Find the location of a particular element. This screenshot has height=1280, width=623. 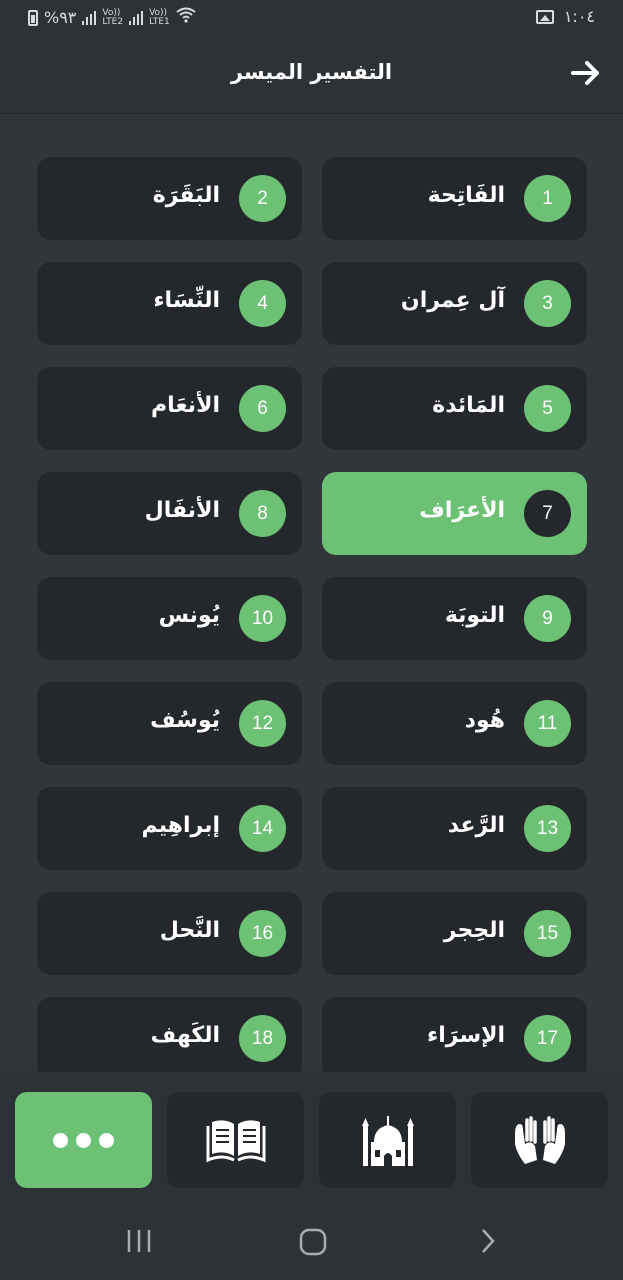

surah-number-badge: 14 is located at coordinates (262, 828).